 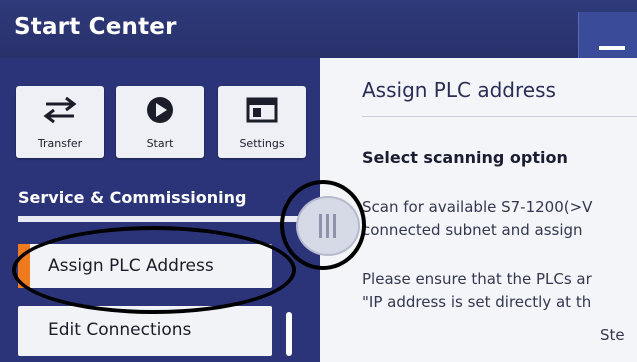 I want to click on window-title: Start Center, so click(x=95, y=27).